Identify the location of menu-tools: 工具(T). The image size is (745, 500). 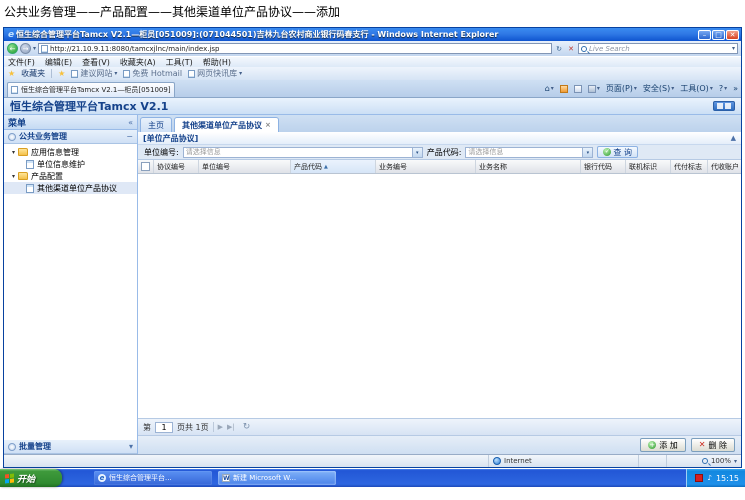
(179, 62).